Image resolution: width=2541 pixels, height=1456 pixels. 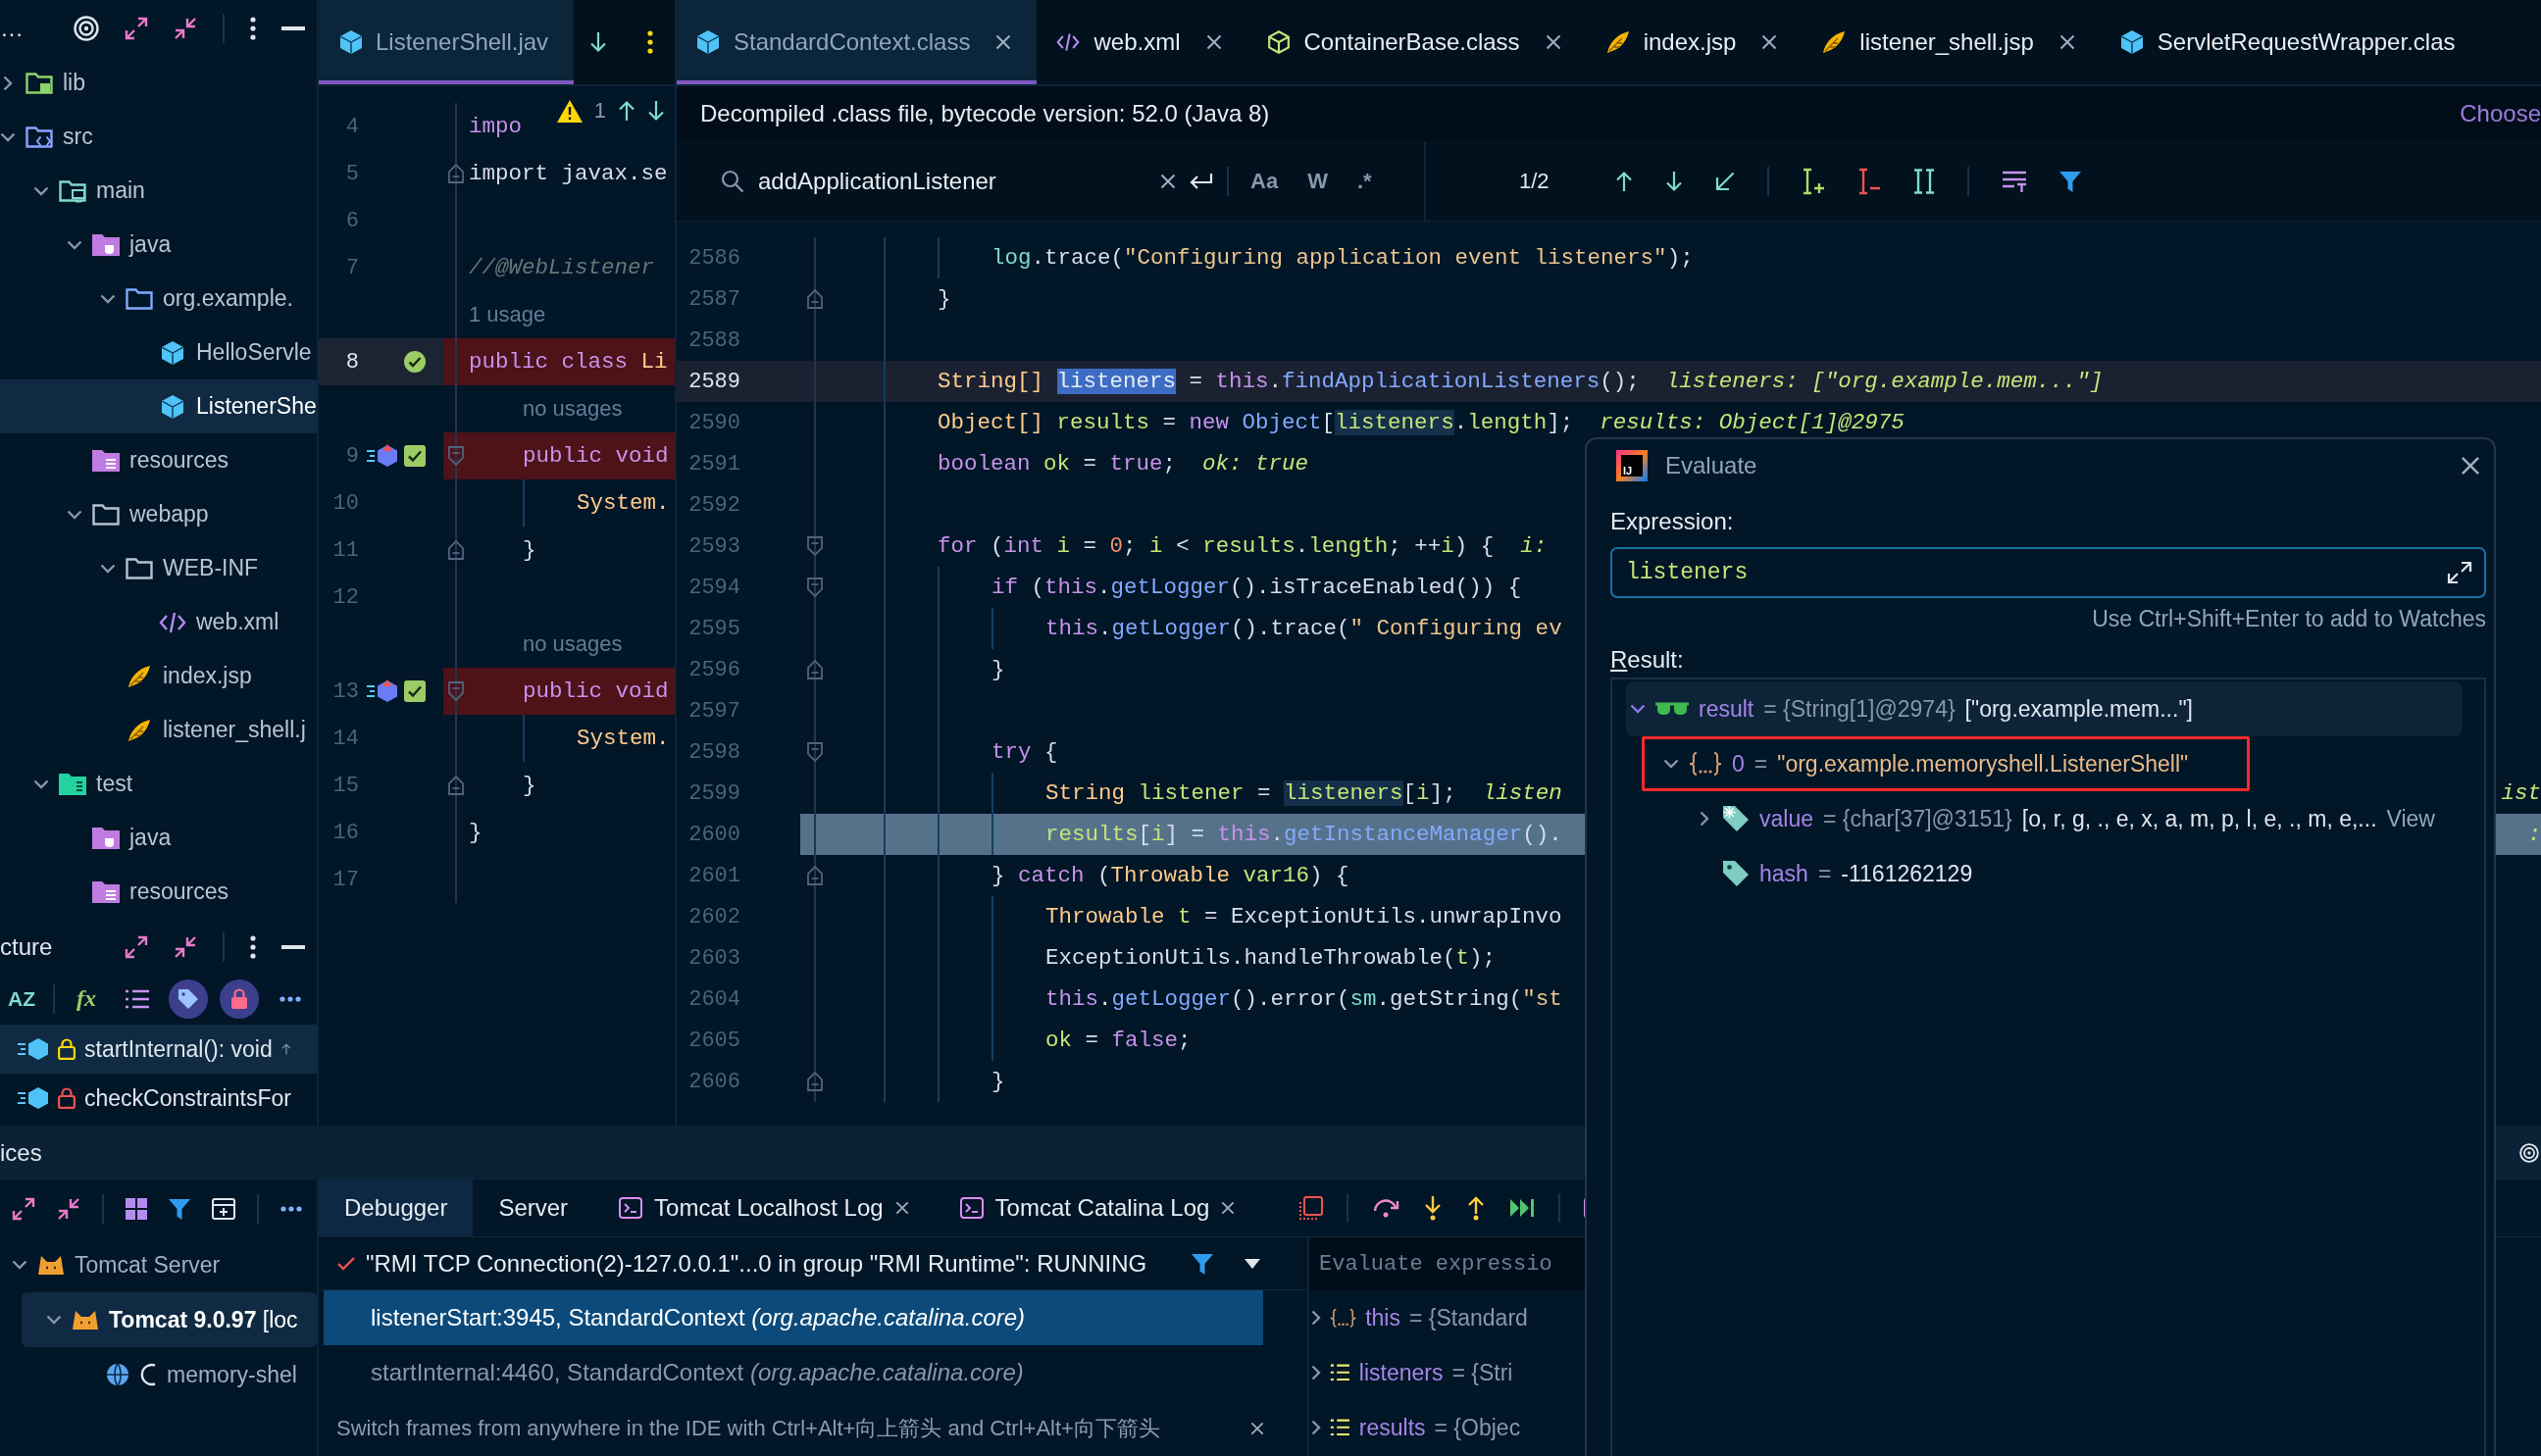 I want to click on resume-icon, so click(x=1522, y=1208).